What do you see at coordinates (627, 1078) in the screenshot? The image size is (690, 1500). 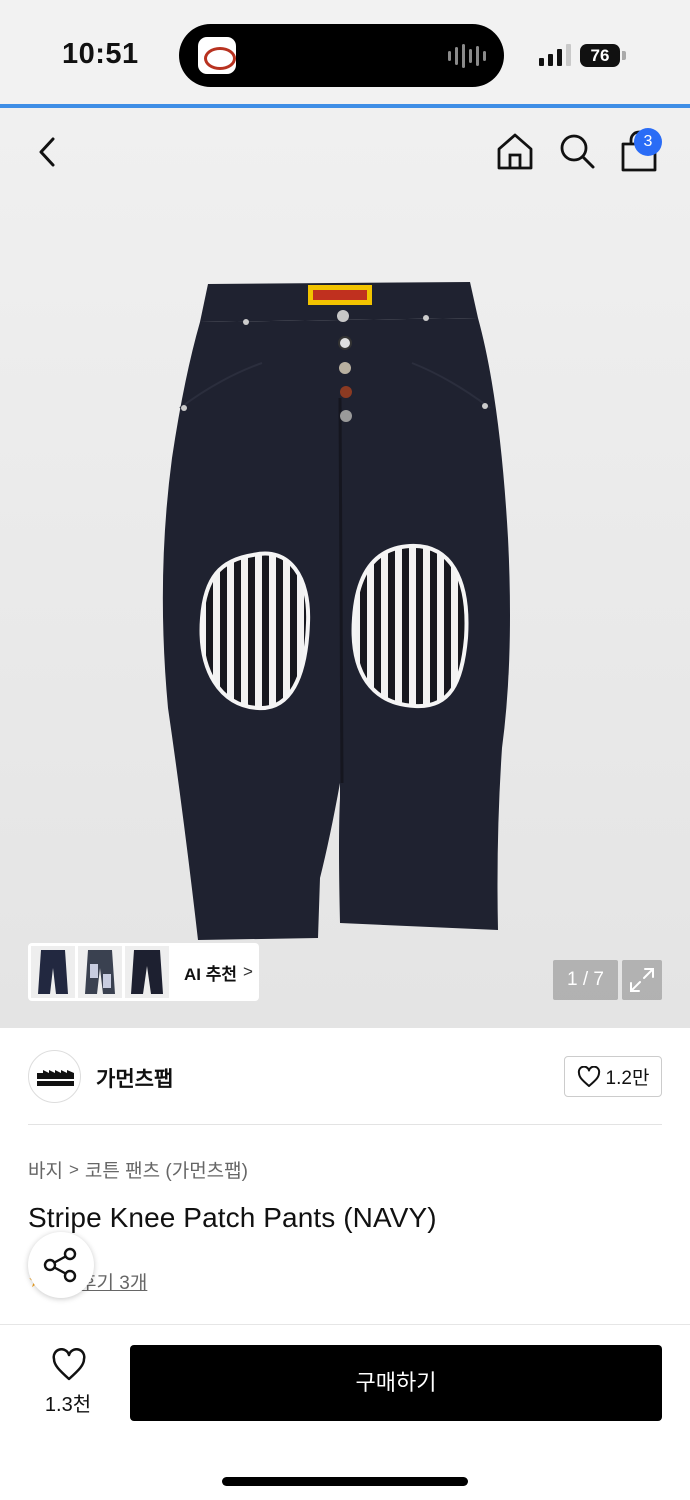 I see `brand-like-count: 1.2만` at bounding box center [627, 1078].